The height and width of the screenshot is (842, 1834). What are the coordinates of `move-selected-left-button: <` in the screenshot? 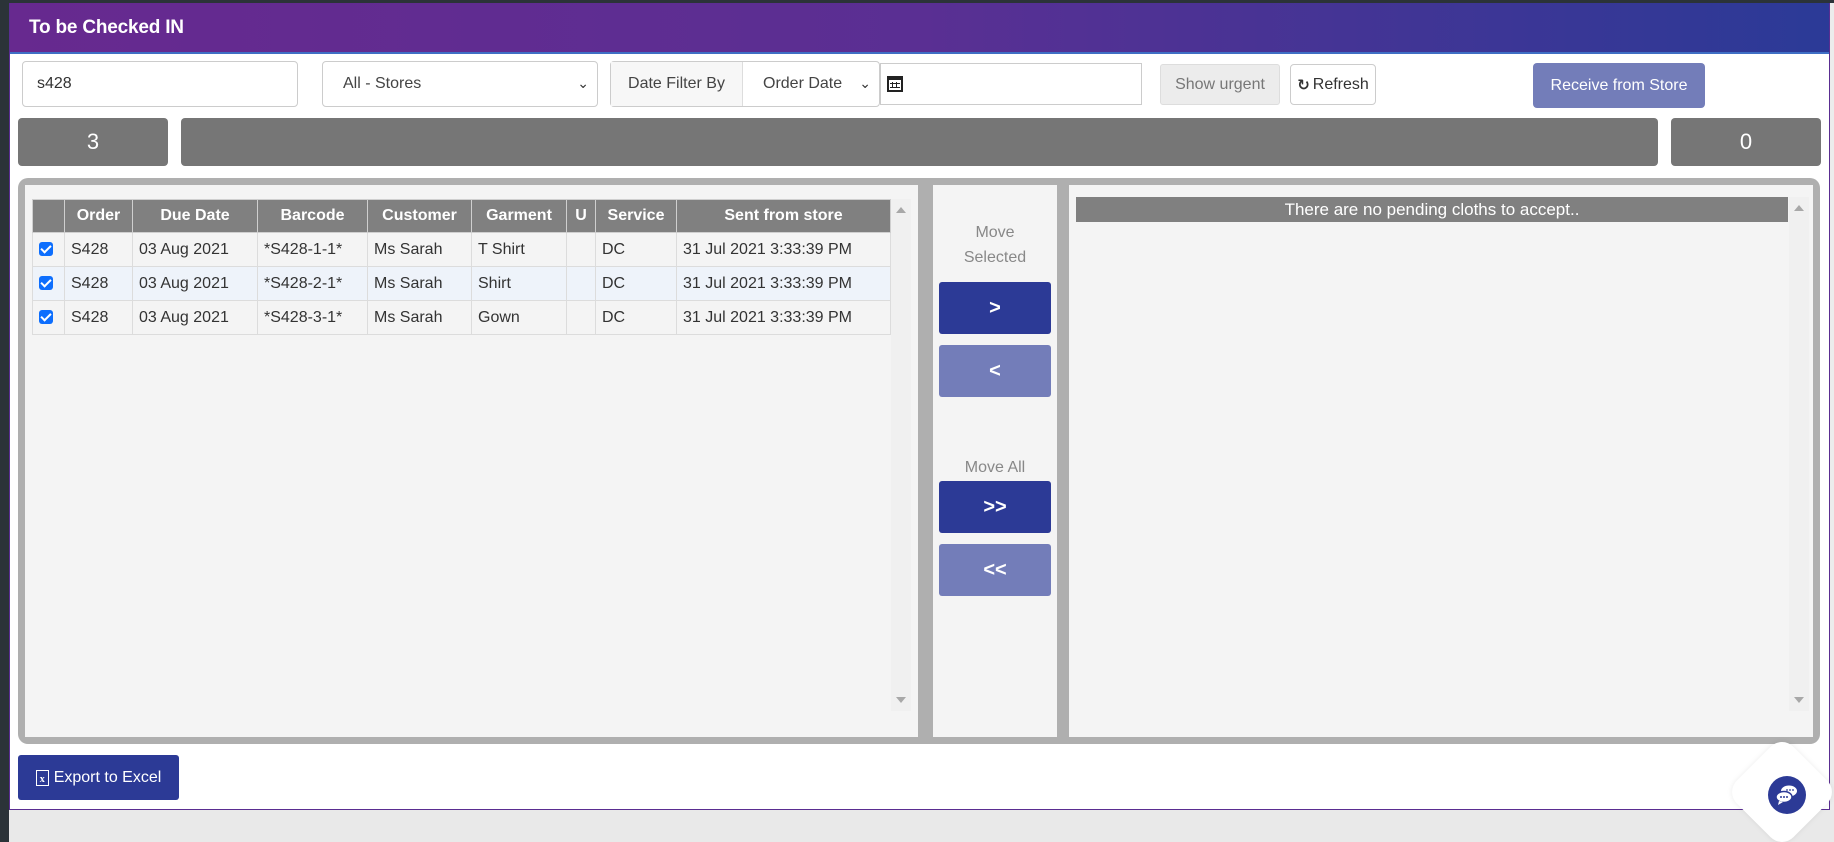 It's located at (995, 371).